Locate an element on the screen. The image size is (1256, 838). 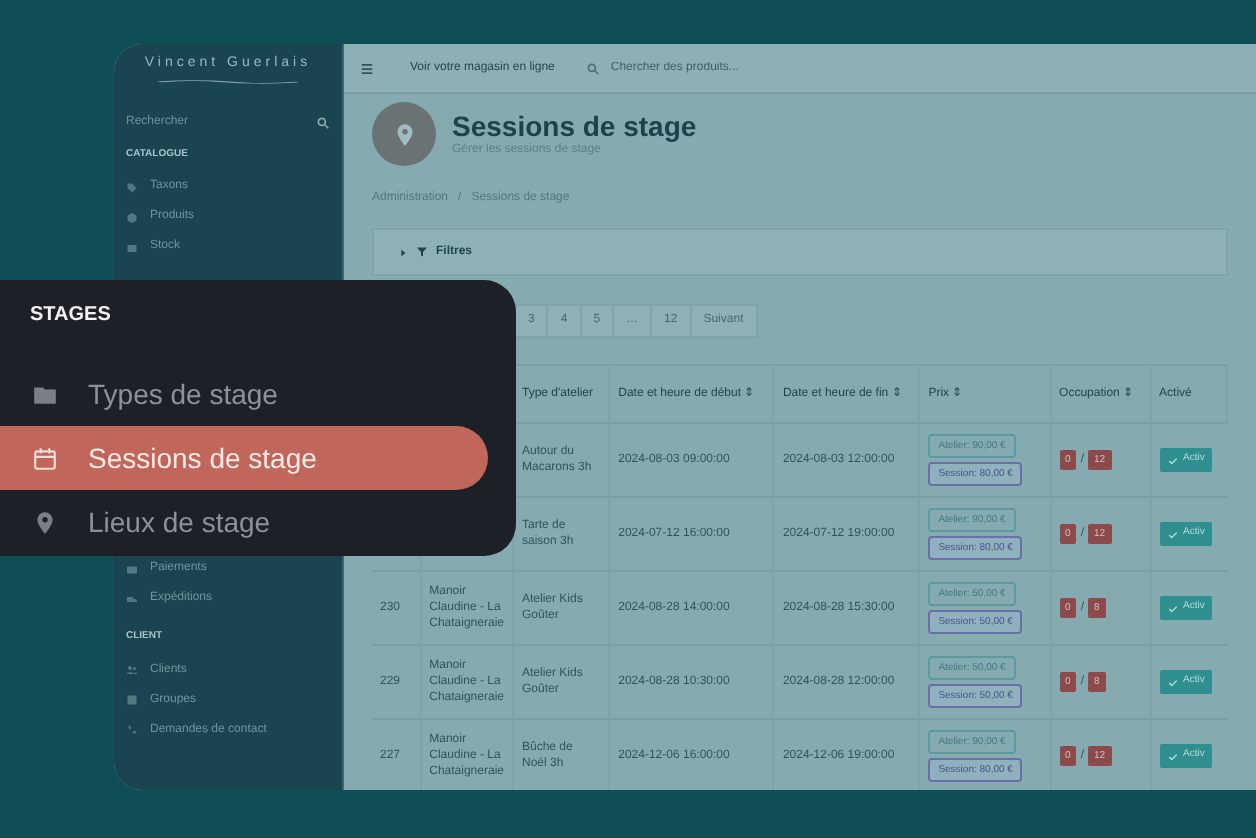
page-title: Sessions de stage is located at coordinates (574, 125).